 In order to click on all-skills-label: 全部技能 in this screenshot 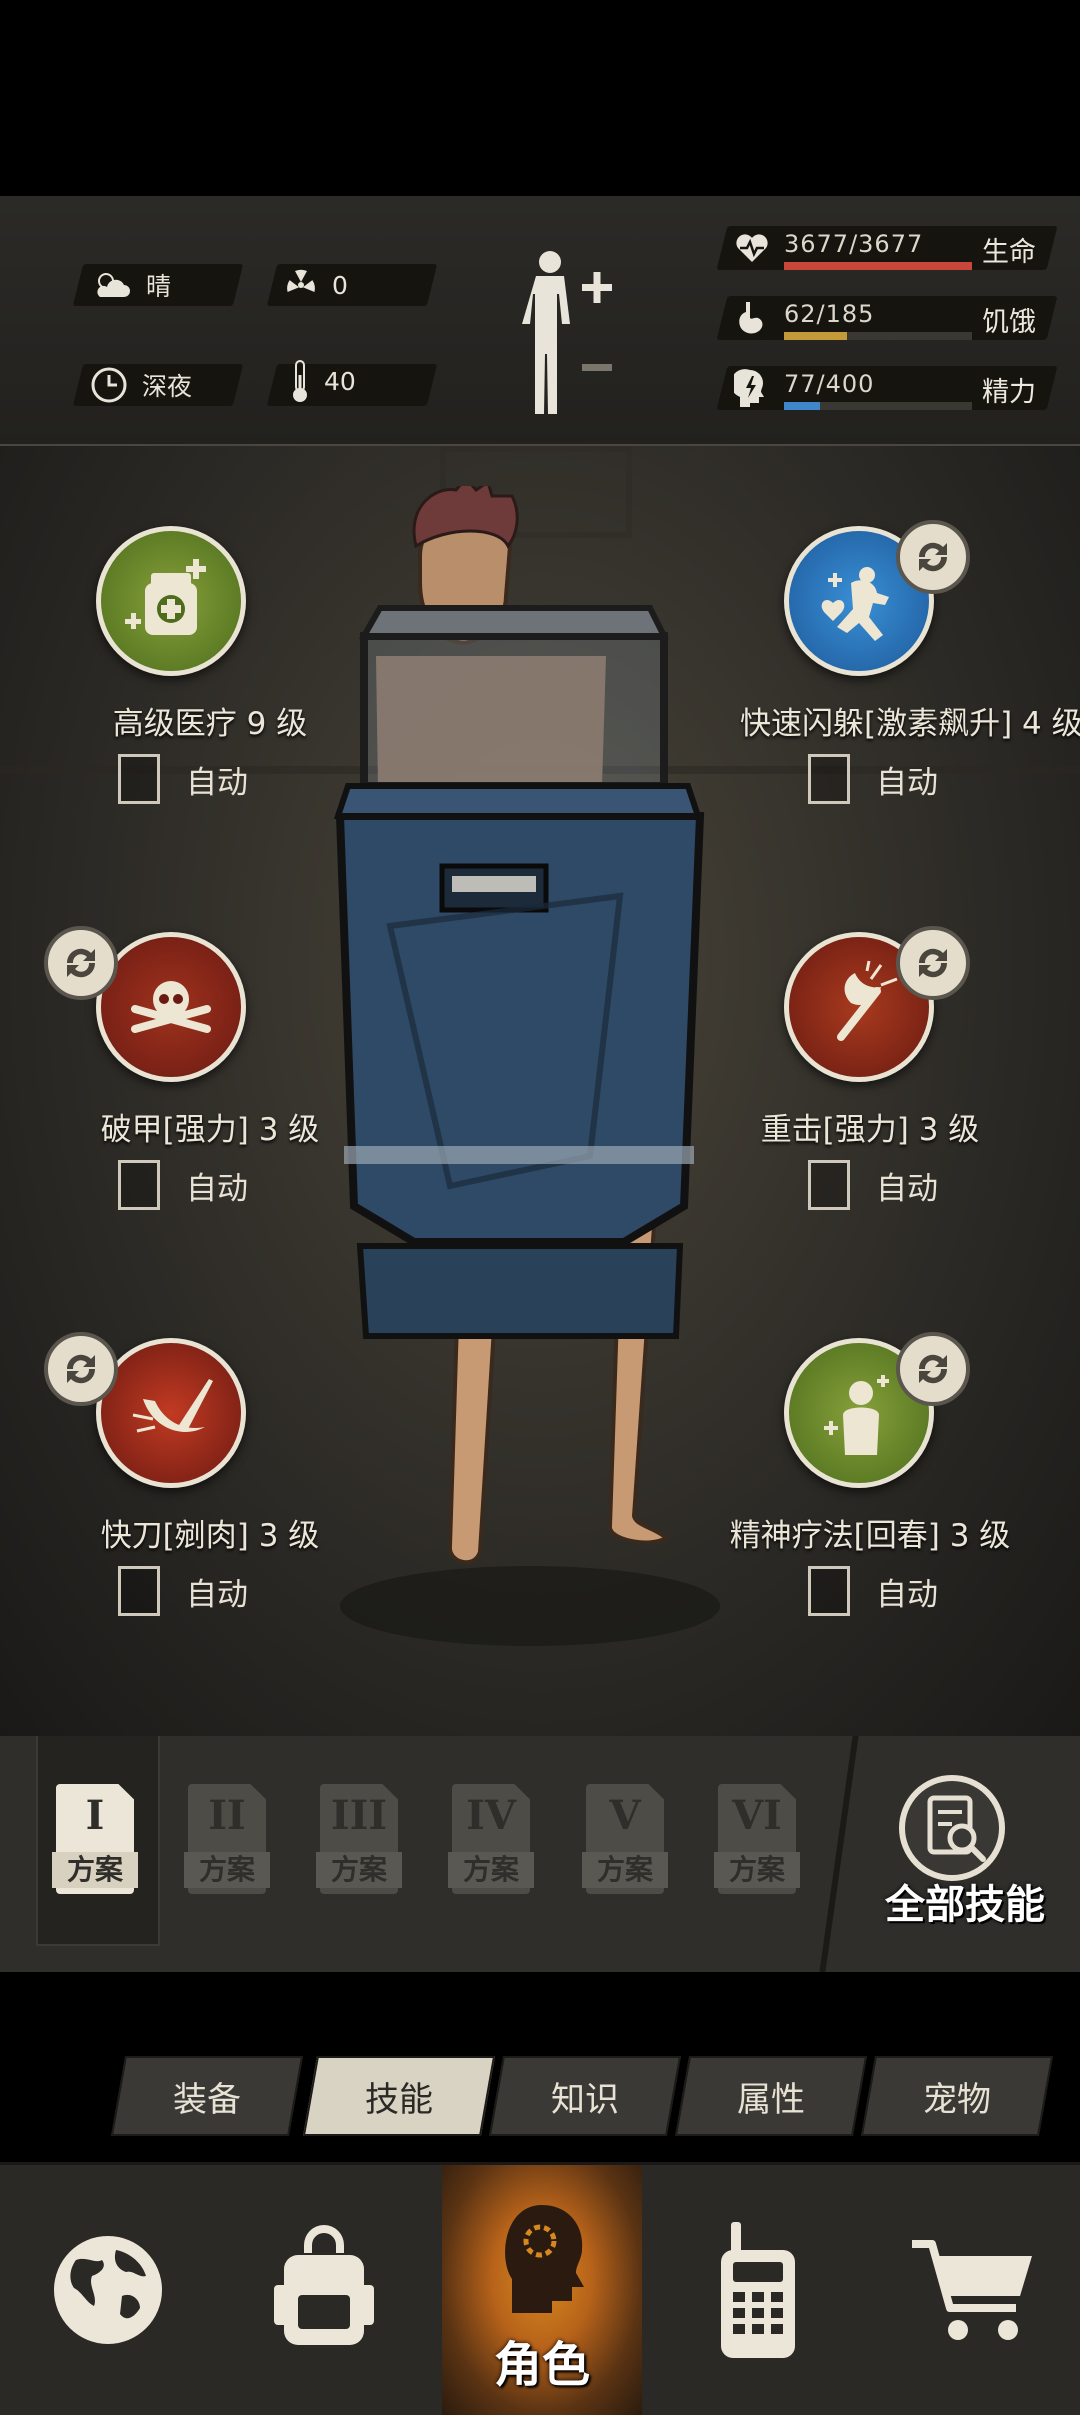, I will do `click(965, 1905)`.